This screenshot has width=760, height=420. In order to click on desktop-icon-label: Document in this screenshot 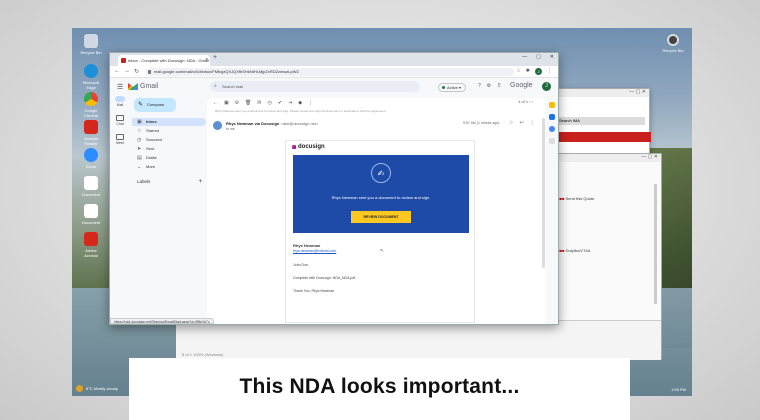, I will do `click(91, 222)`.